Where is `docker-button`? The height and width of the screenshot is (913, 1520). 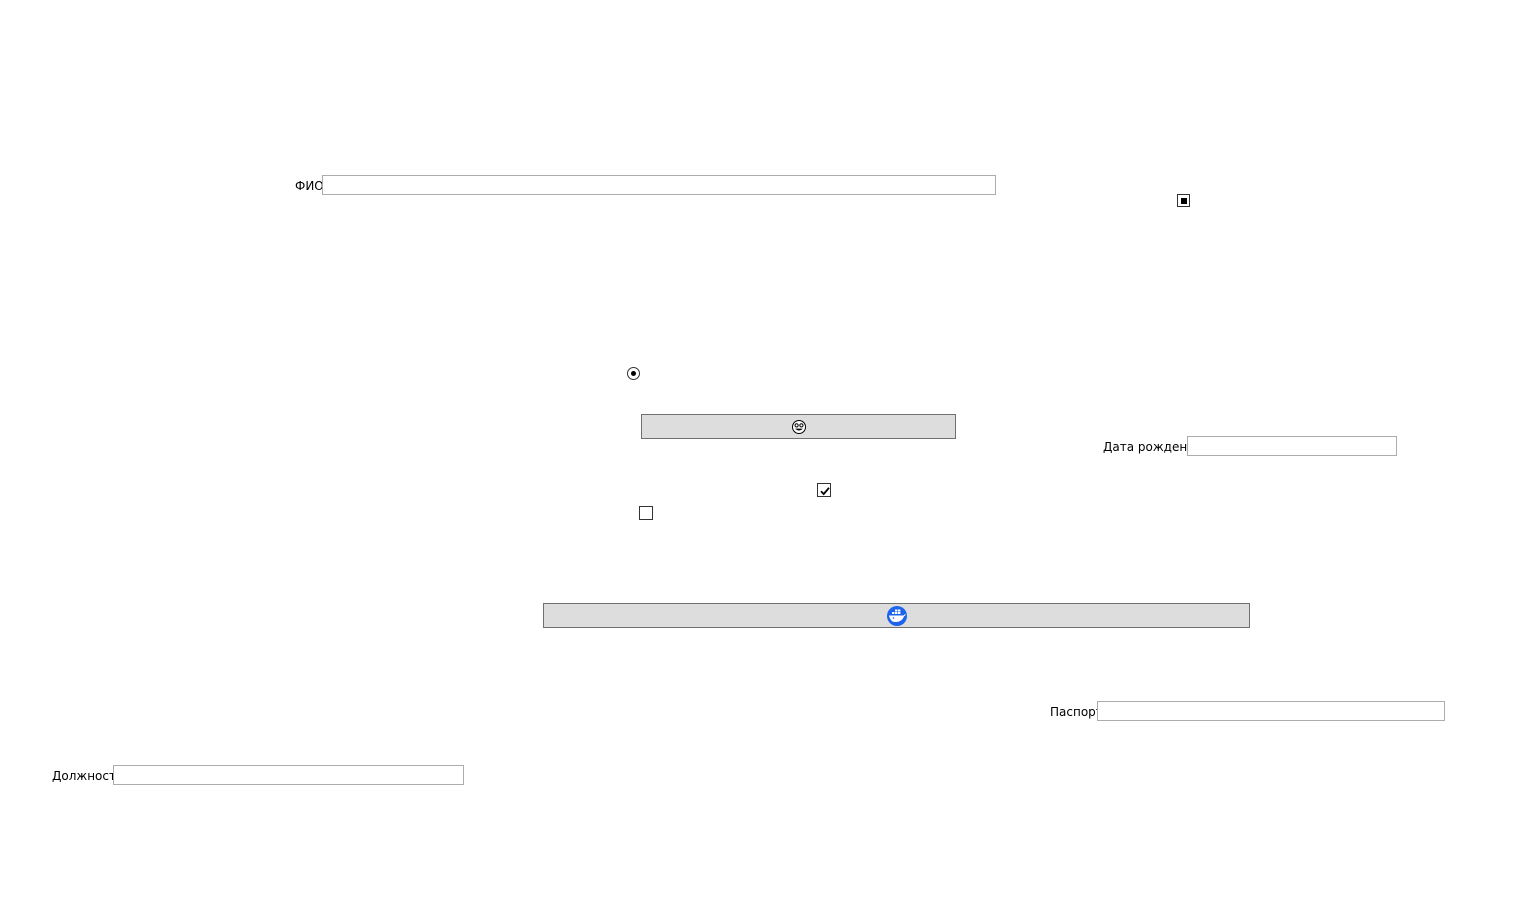
docker-button is located at coordinates (896, 615).